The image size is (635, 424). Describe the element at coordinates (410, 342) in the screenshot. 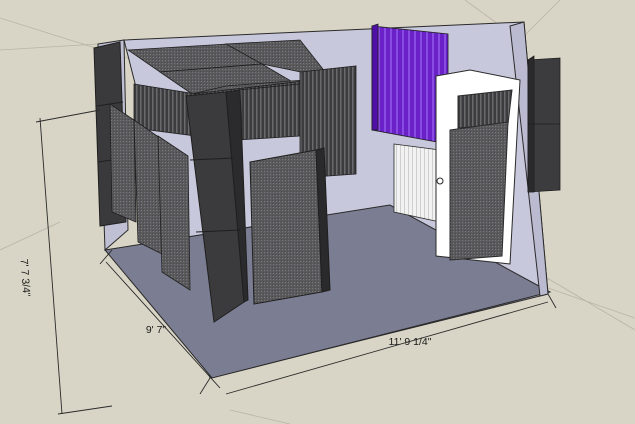

I see `width-dimension-label: 11' 9 1/4"` at that location.